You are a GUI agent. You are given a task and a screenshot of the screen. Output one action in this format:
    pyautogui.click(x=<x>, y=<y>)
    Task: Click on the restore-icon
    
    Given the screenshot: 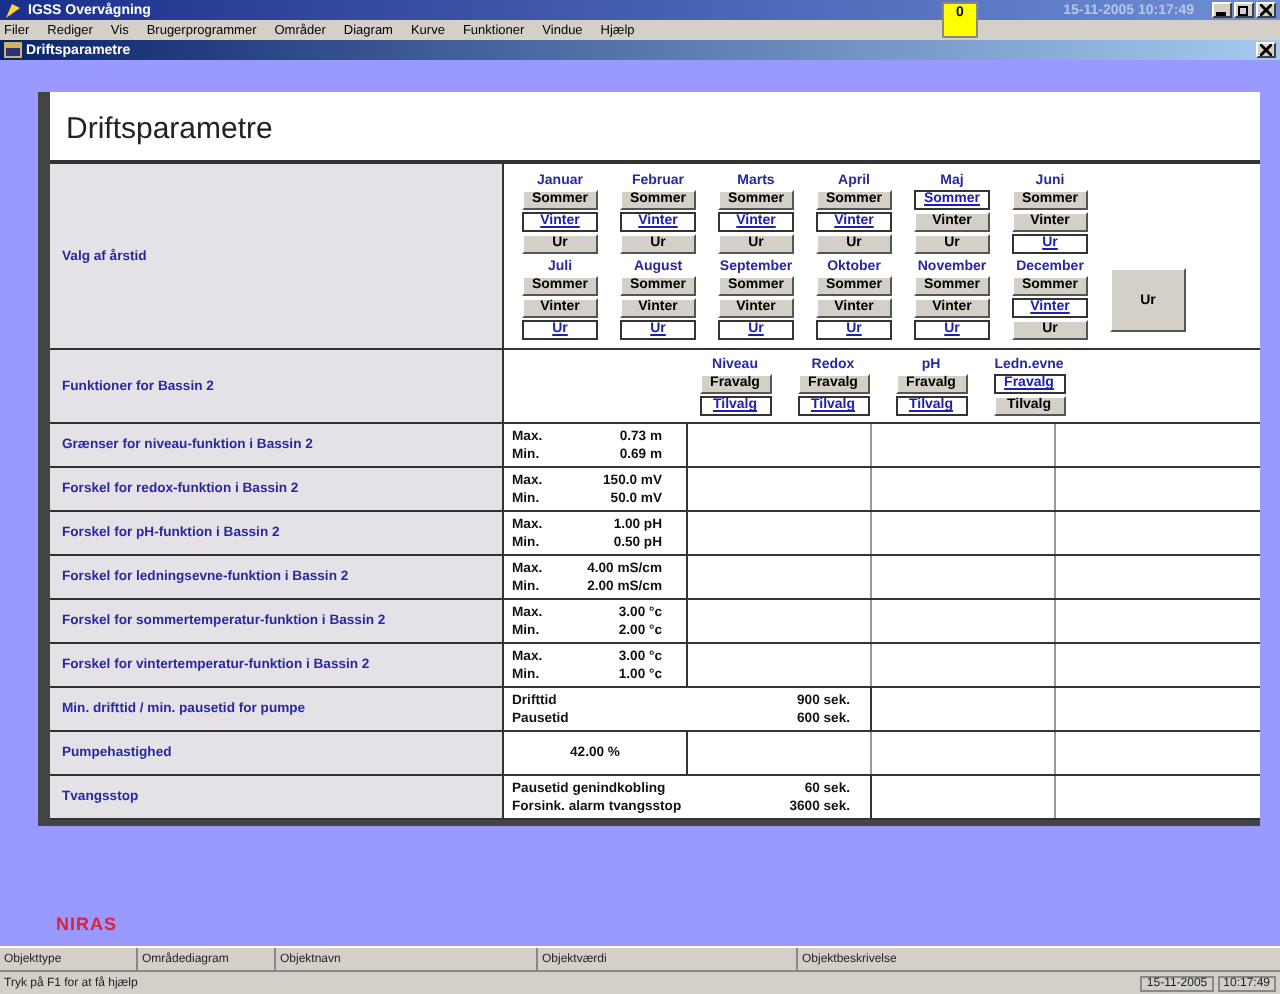 What is the action you would take?
    pyautogui.click(x=1244, y=10)
    